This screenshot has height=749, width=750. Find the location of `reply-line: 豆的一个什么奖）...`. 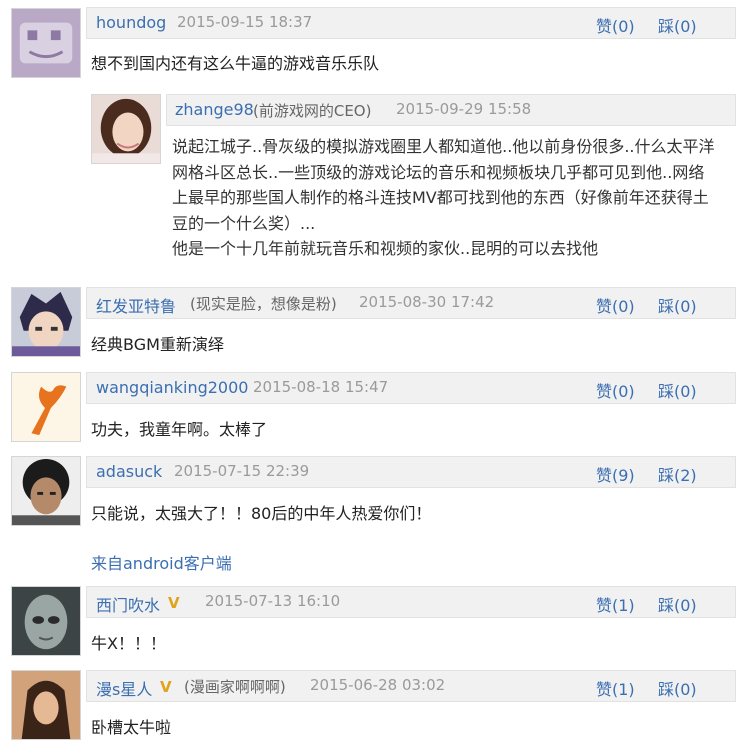

reply-line: 豆的一个什么奖）... is located at coordinates (244, 223).